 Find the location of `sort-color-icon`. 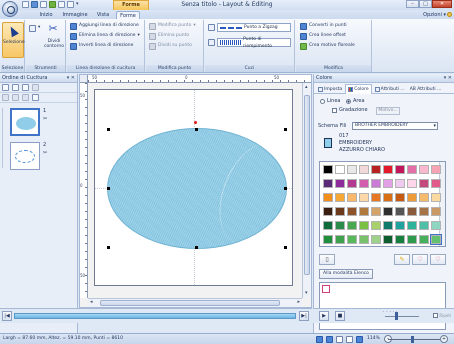

sort-color-icon is located at coordinates (15, 87).